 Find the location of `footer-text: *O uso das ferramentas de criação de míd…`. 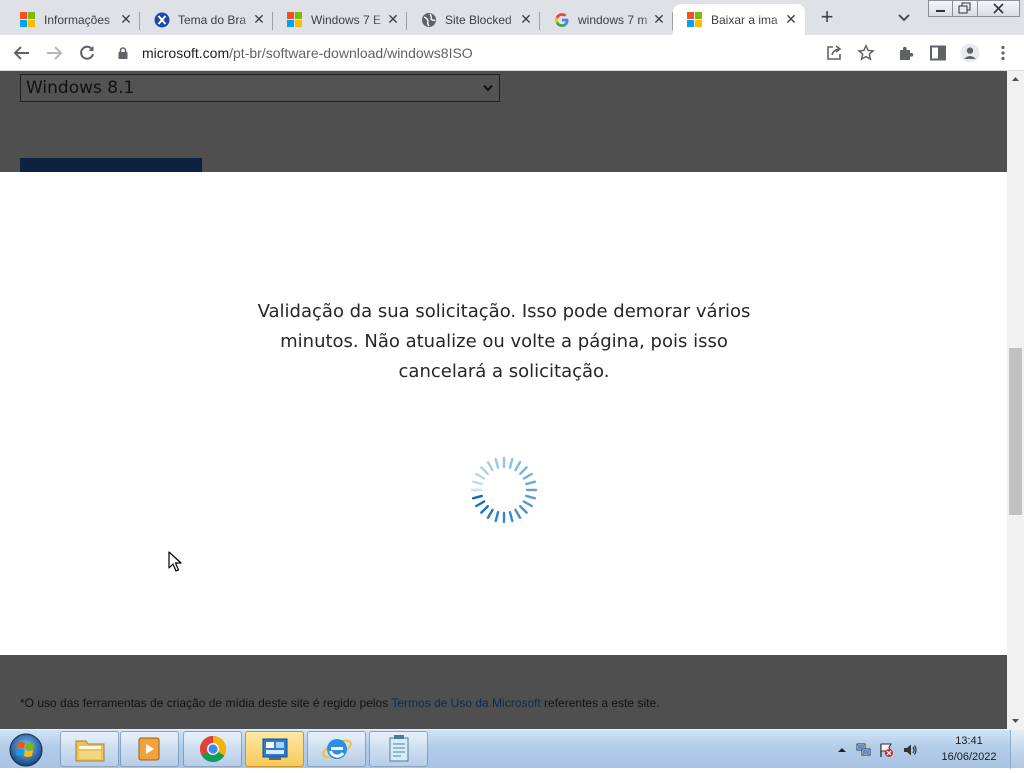

footer-text: *O uso das ferramentas de criação de míd… is located at coordinates (206, 703).